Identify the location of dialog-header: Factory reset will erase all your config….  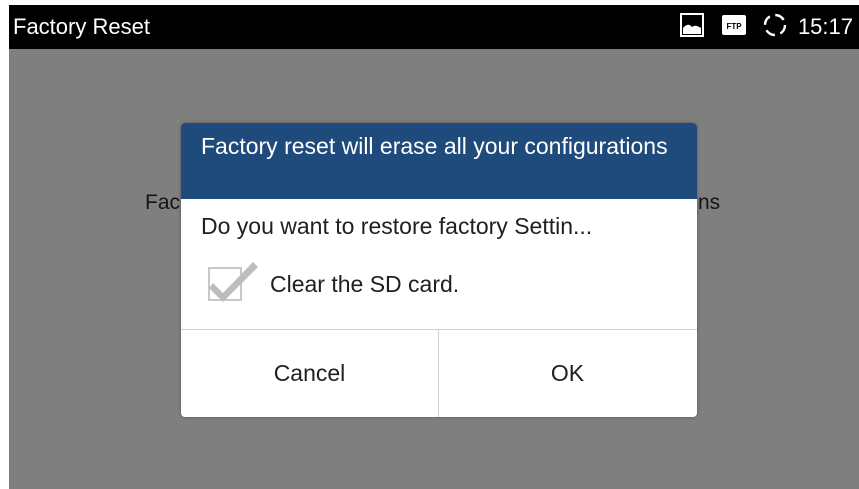
(439, 161).